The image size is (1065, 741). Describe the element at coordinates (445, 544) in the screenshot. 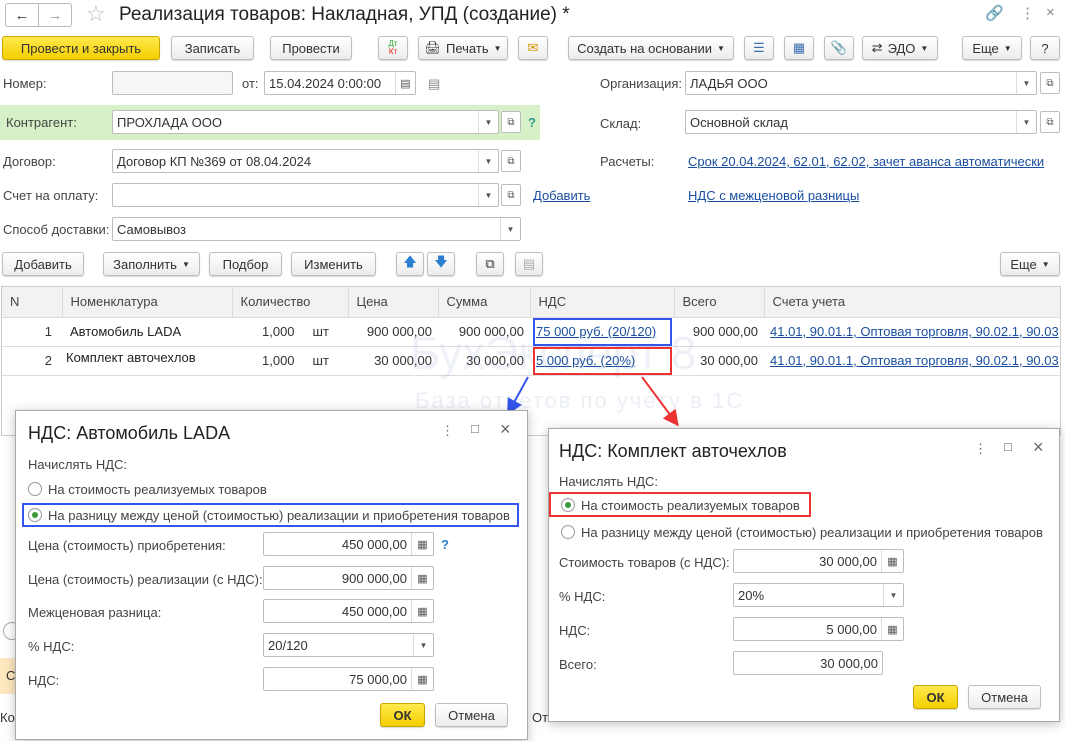

I see `help-icon: ?` at that location.